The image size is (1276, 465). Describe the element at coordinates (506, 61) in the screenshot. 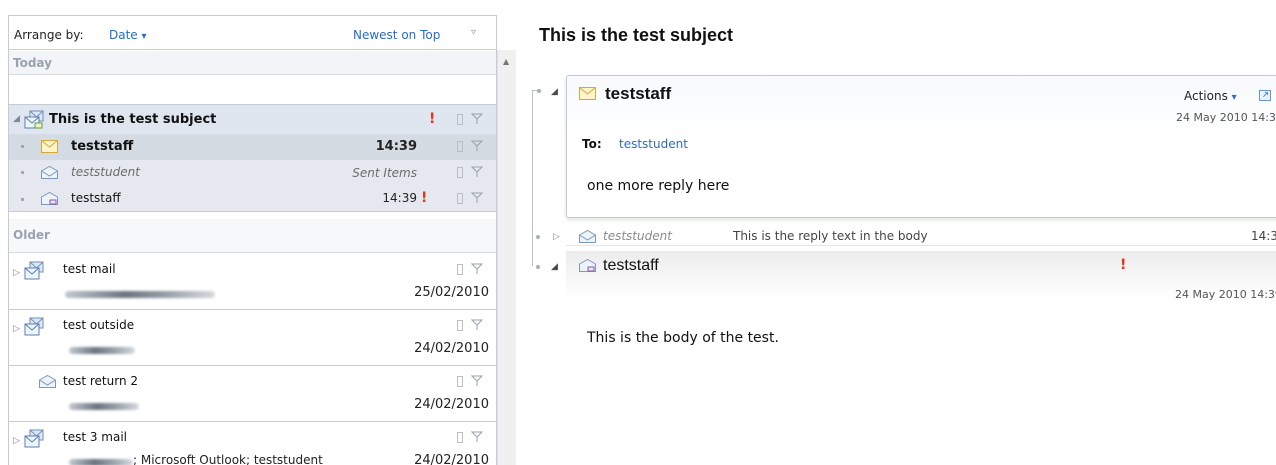

I see `scroll-up-arrow-icon: ▲` at that location.